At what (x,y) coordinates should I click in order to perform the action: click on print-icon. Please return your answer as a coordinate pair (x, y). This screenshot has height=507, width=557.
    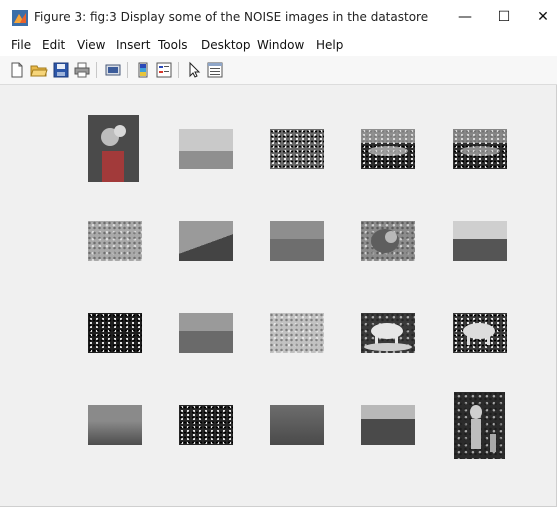
    Looking at the image, I should click on (82, 70).